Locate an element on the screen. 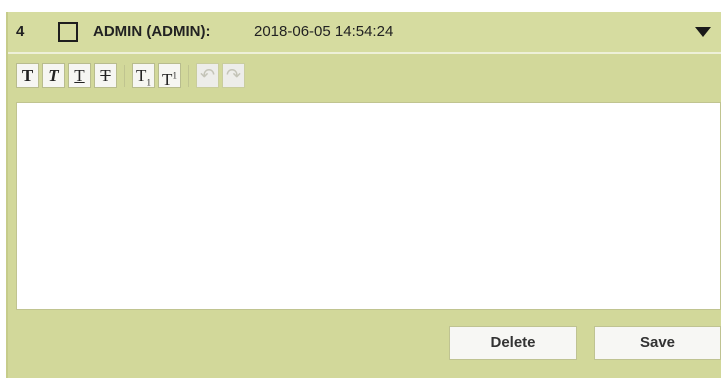 The width and height of the screenshot is (721, 383). bold-button: T is located at coordinates (27, 75).